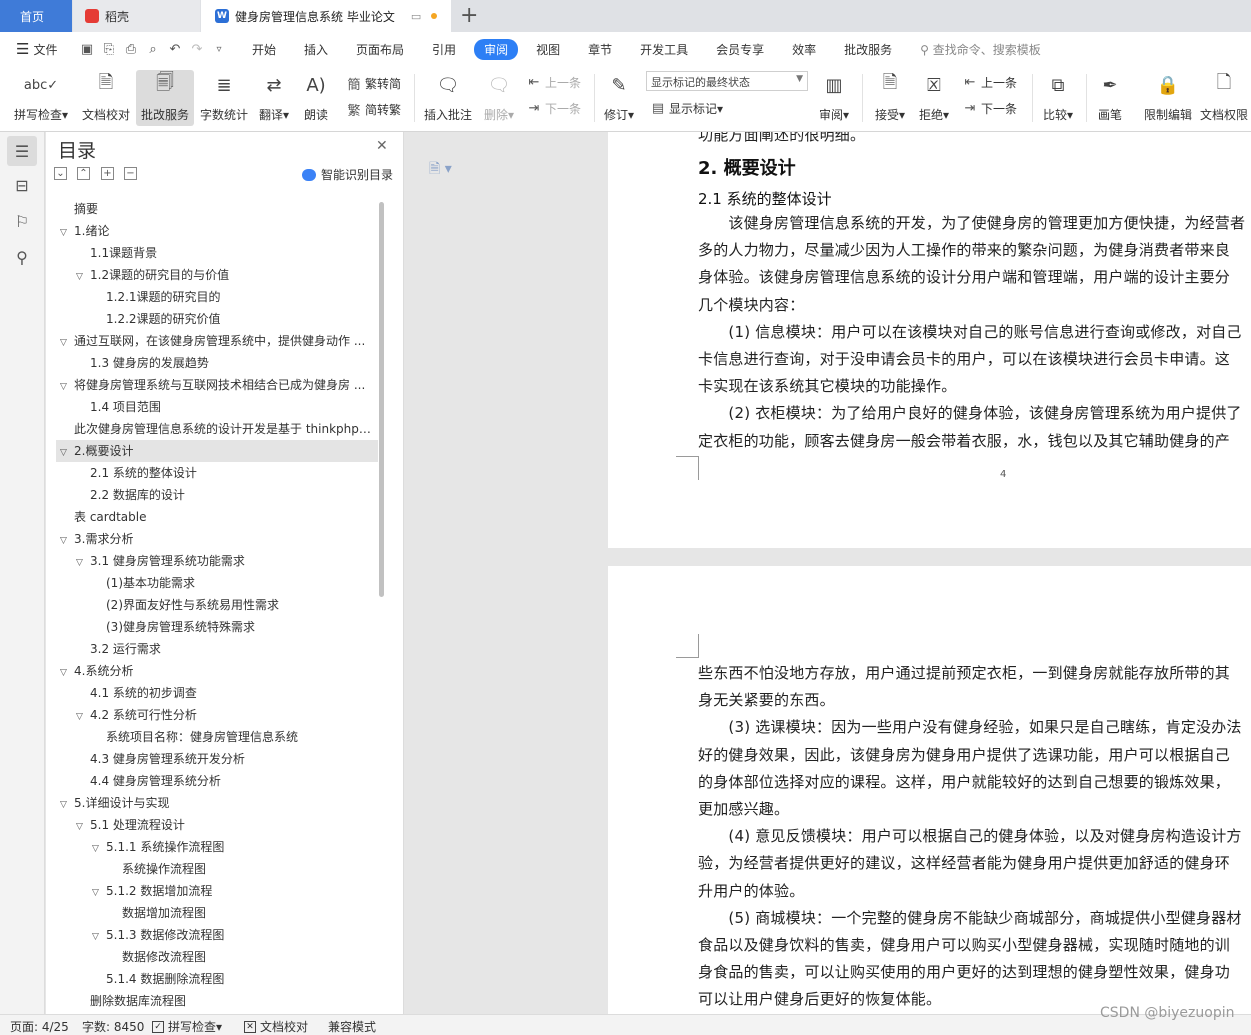  I want to click on menu-start: 开始, so click(264, 49).